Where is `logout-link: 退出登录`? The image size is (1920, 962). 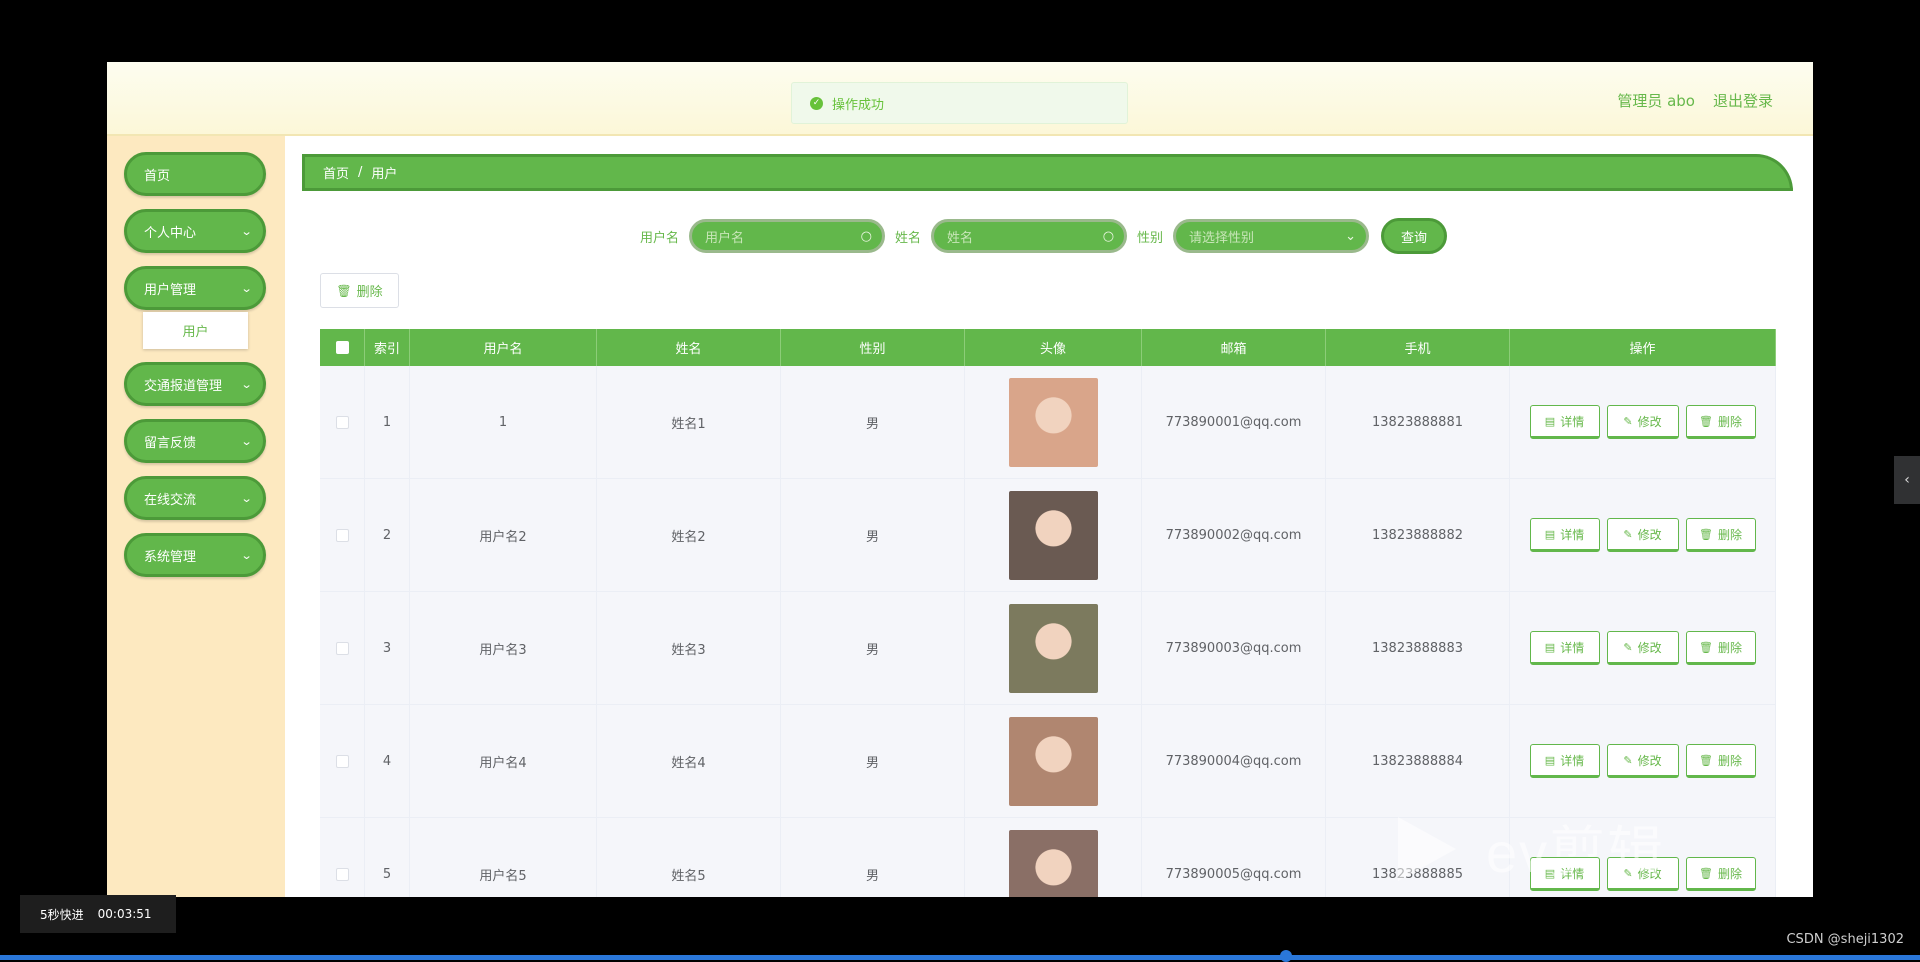
logout-link: 退出登录 is located at coordinates (1743, 100).